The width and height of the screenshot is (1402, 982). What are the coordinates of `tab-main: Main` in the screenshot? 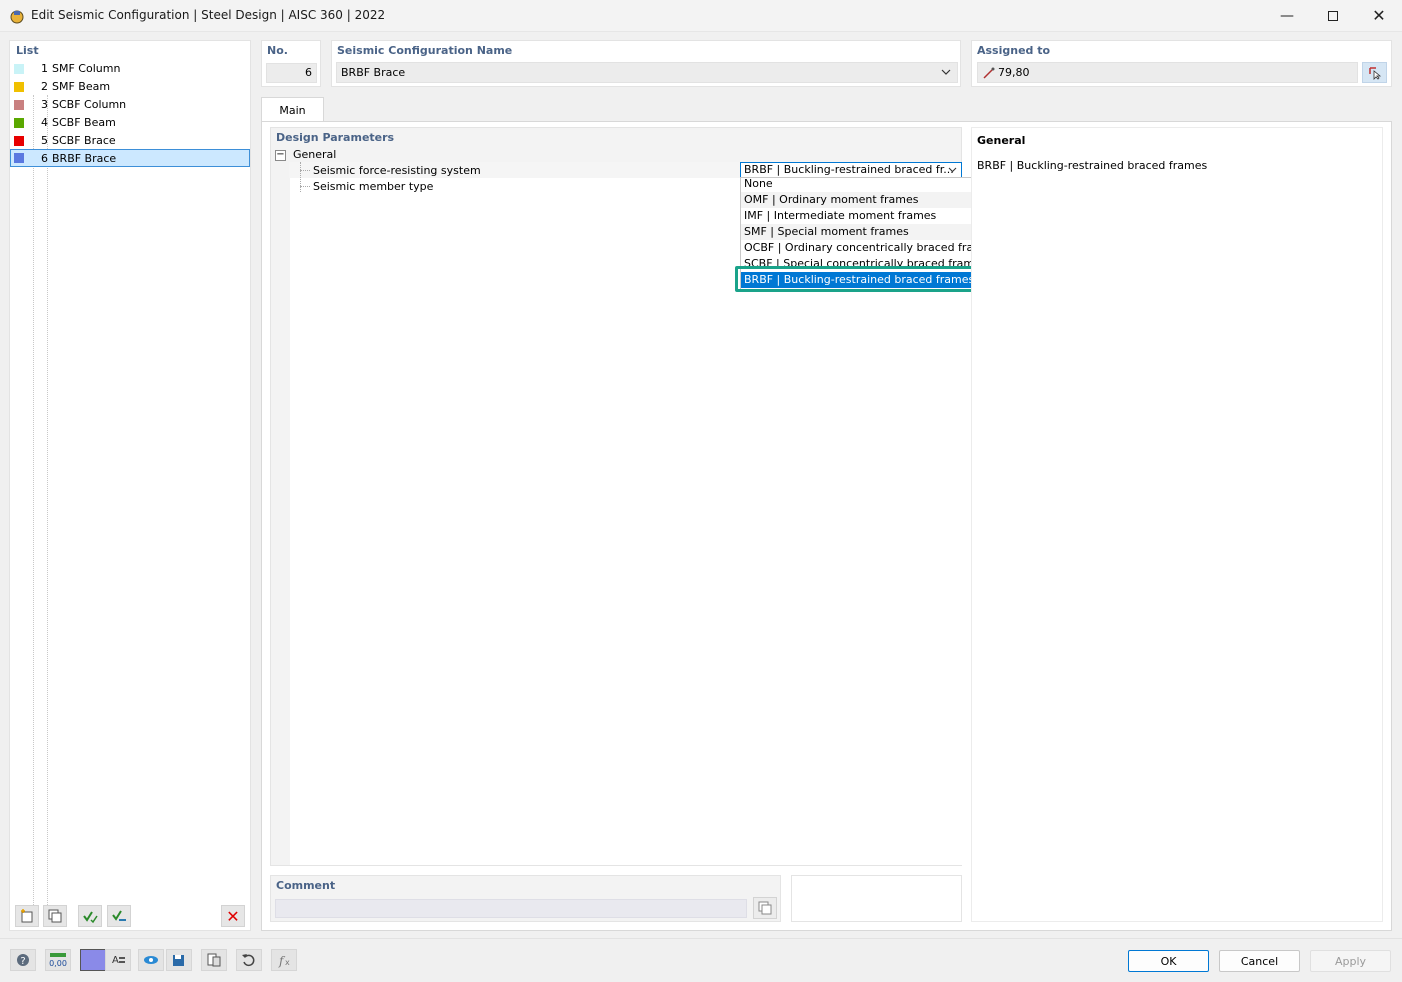 It's located at (292, 109).